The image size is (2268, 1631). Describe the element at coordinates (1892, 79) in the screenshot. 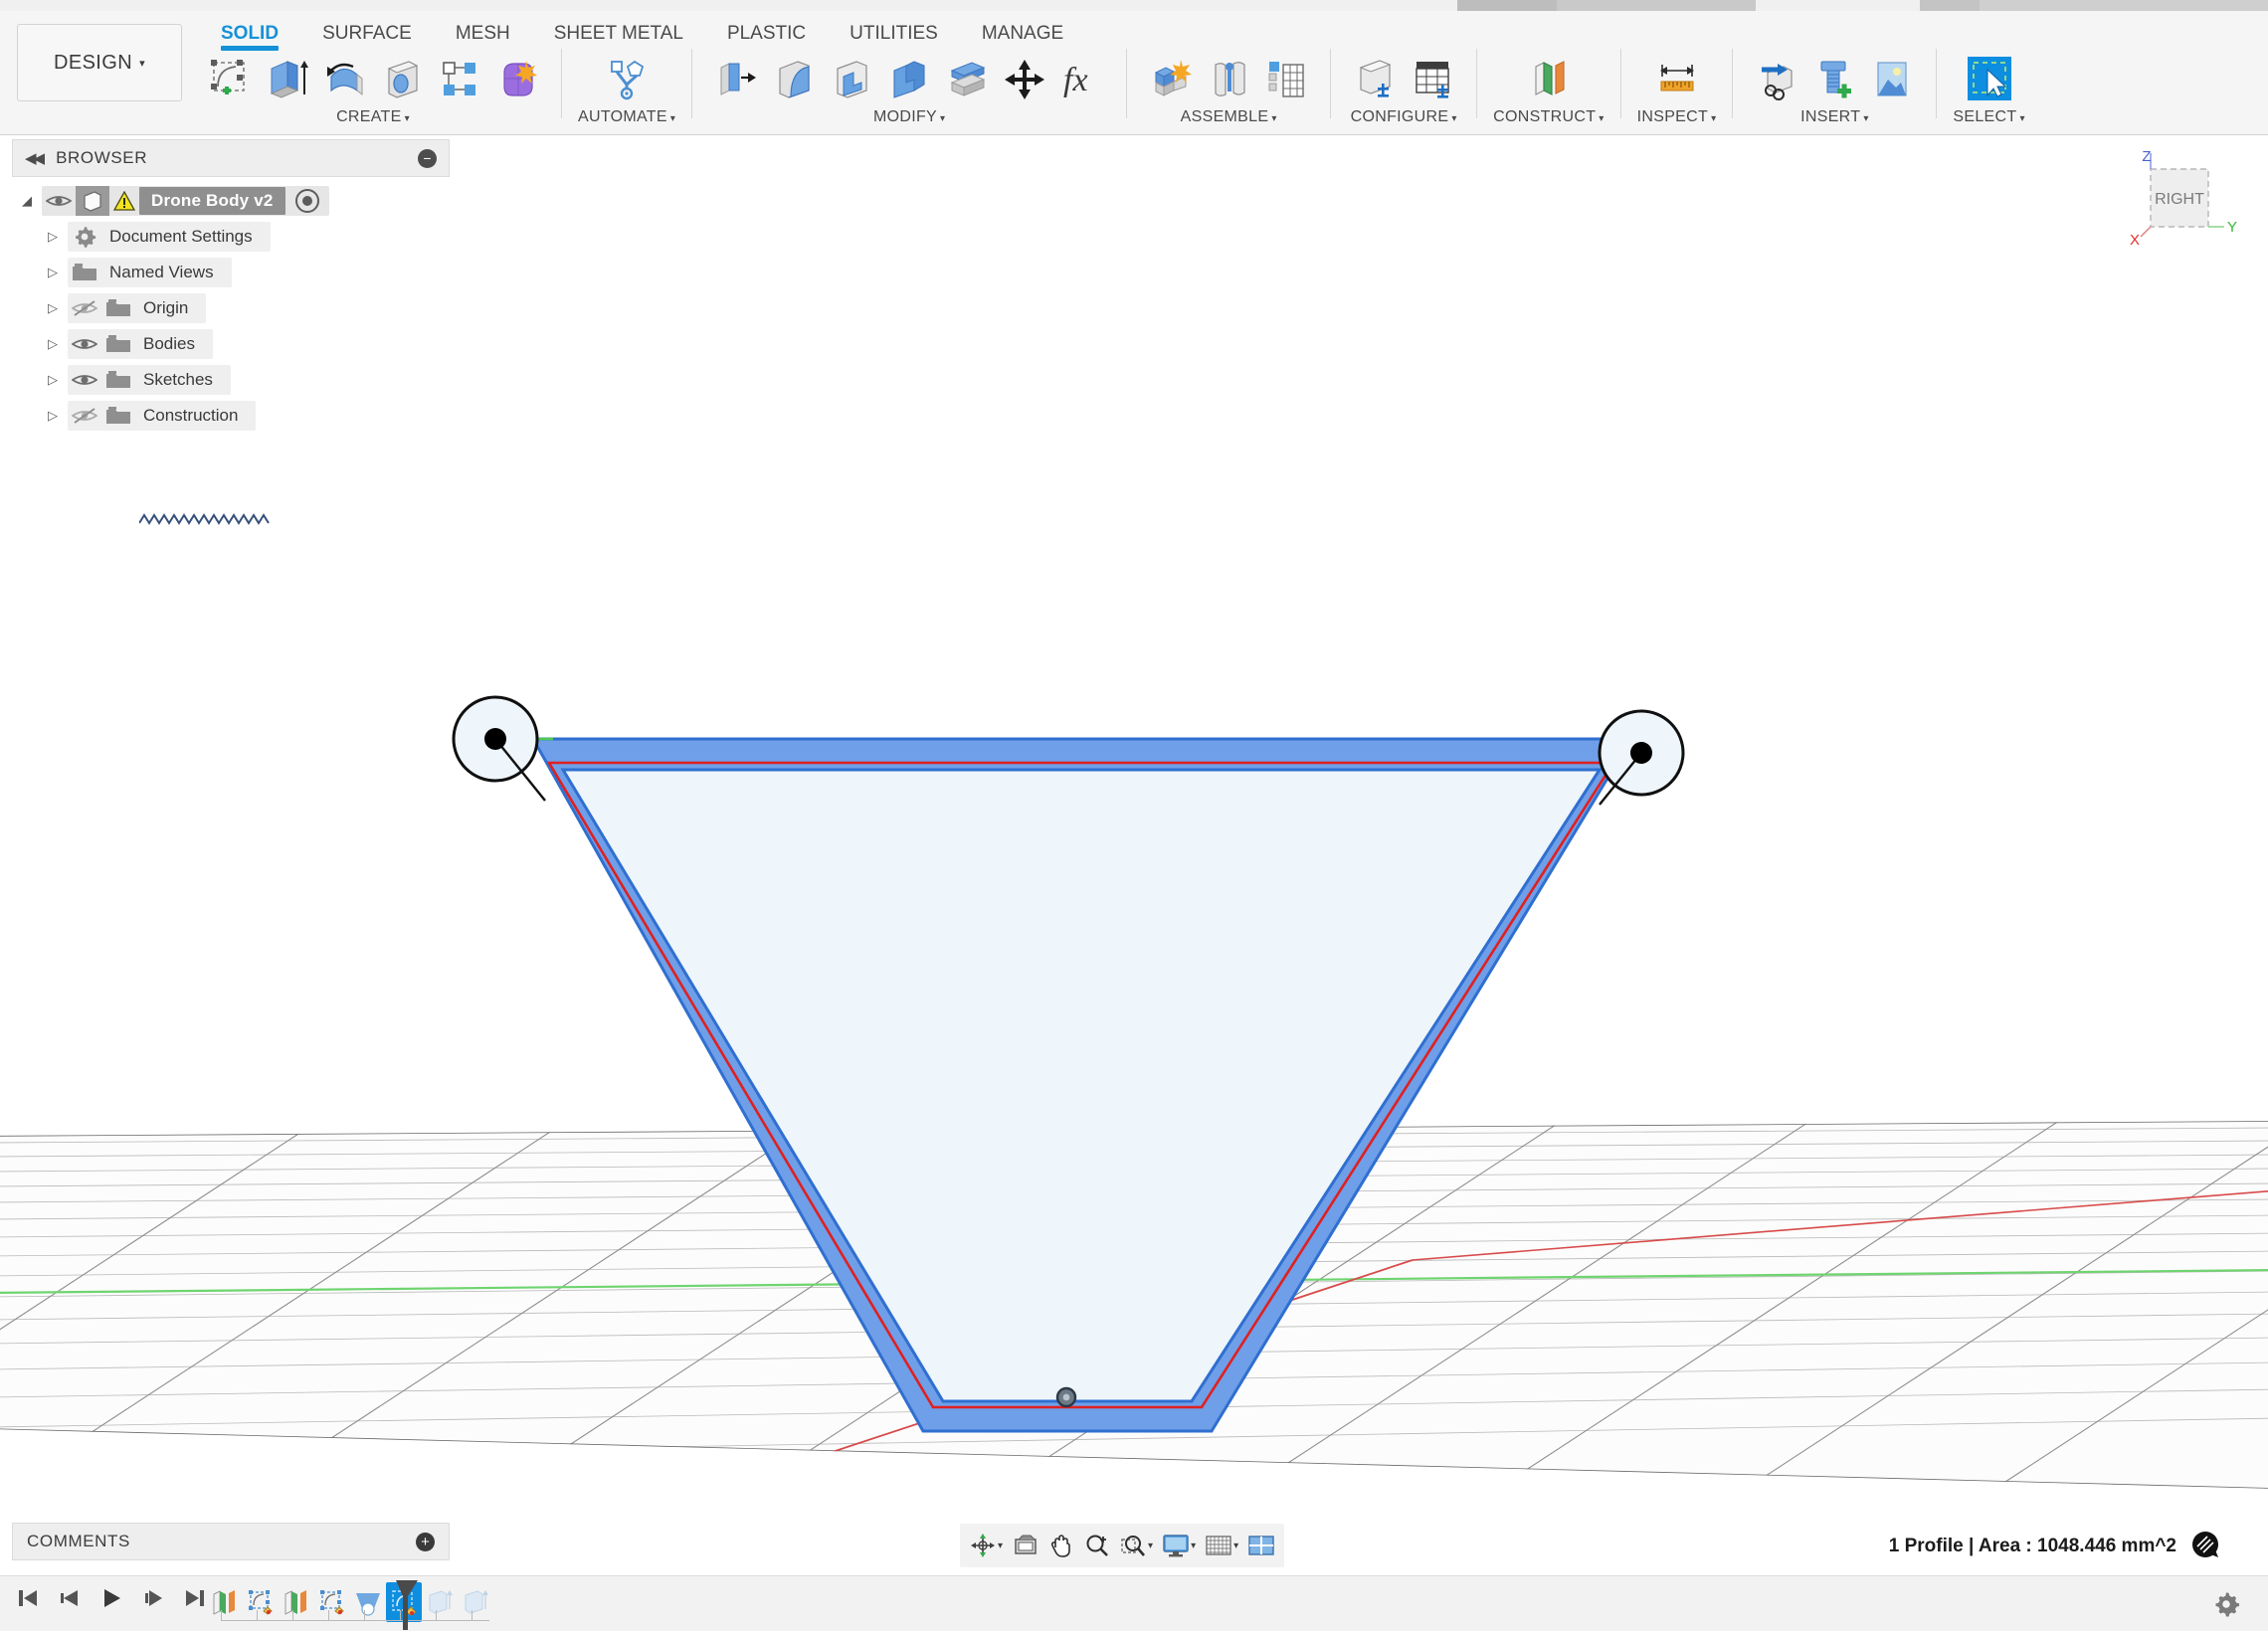

I see `insert-canvas-icon` at that location.